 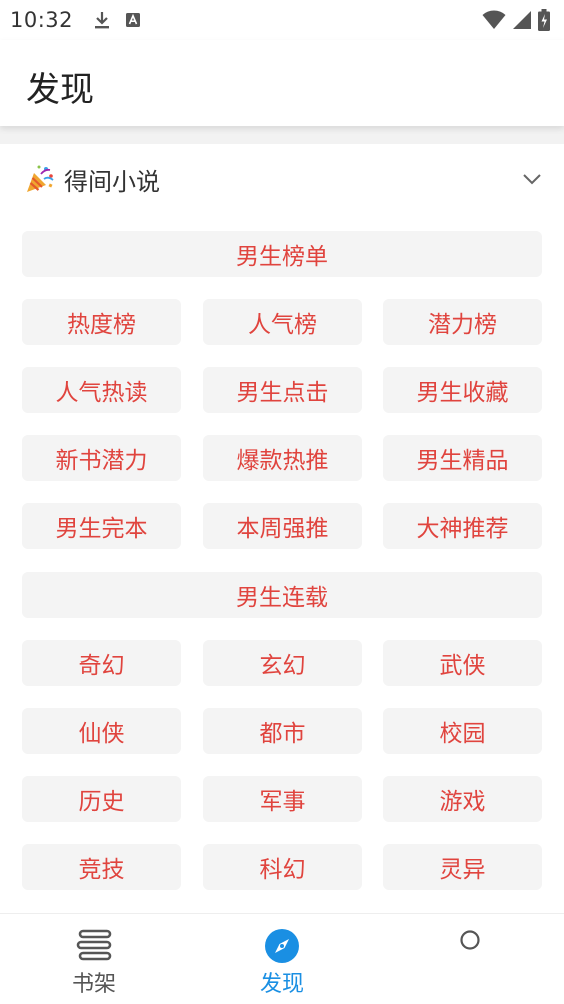 I want to click on nav-label-bookshelf: 书架, so click(x=93, y=984).